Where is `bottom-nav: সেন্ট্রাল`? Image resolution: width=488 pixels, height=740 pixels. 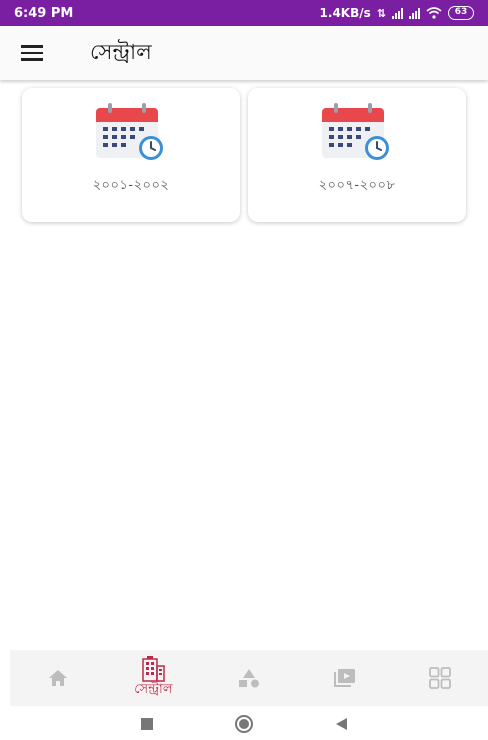
bottom-nav: সেন্ট্রাল is located at coordinates (249, 678).